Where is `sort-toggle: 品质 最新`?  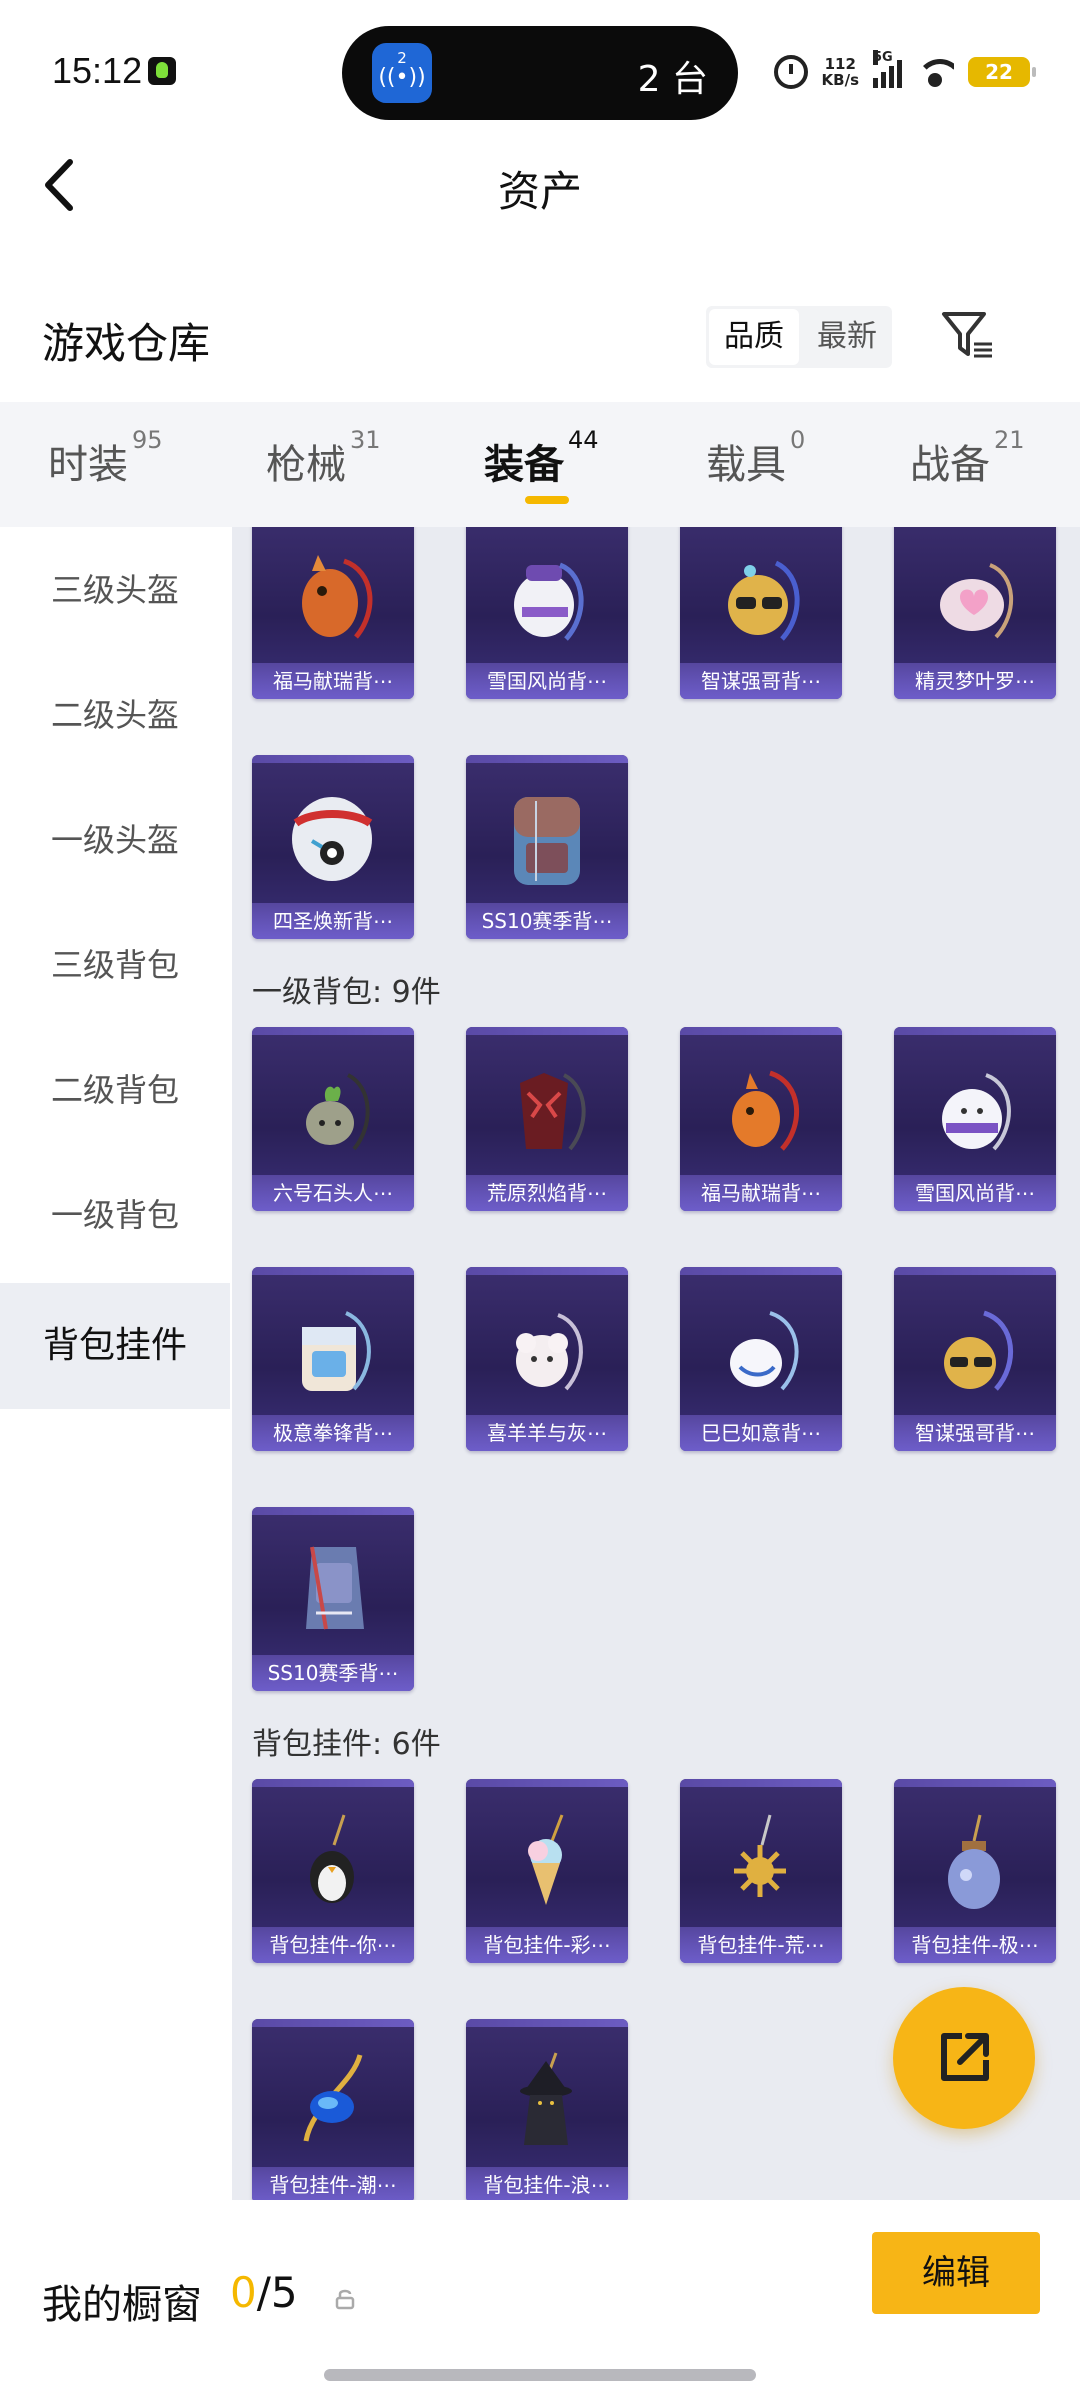 sort-toggle: 品质 最新 is located at coordinates (799, 337).